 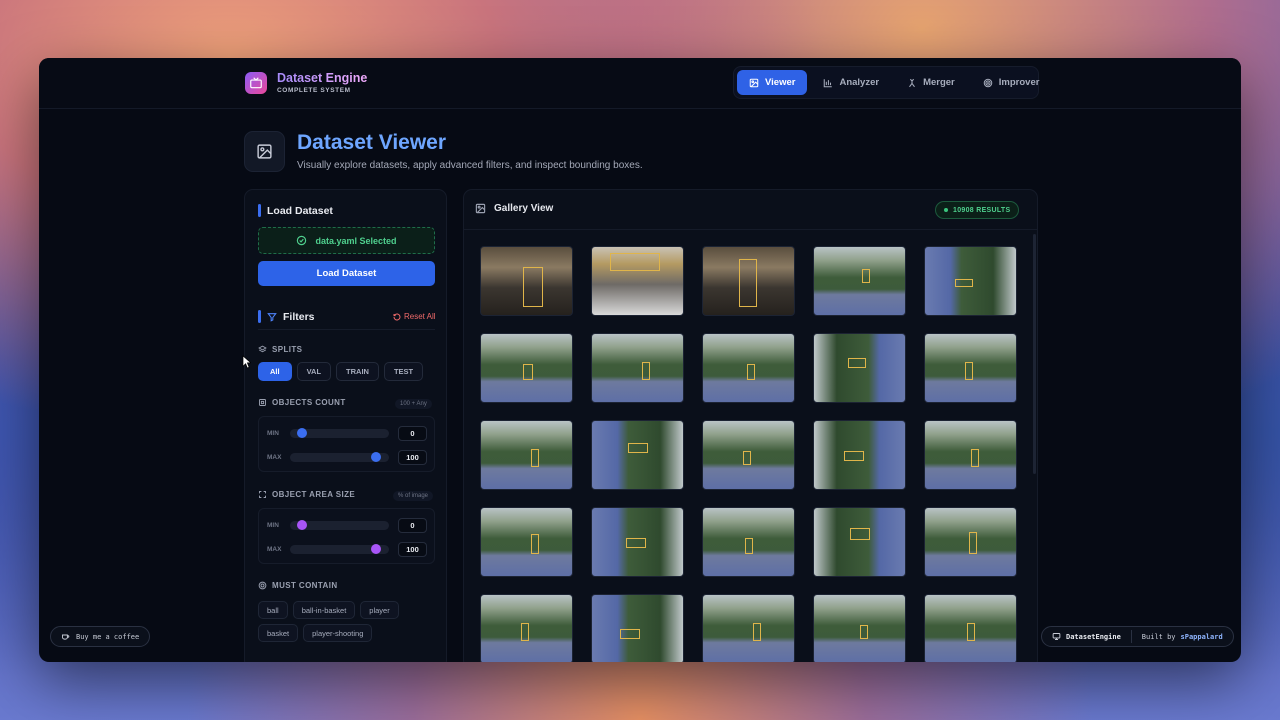 What do you see at coordinates (338, 633) in the screenshot?
I see `class-tag: player-shooting` at bounding box center [338, 633].